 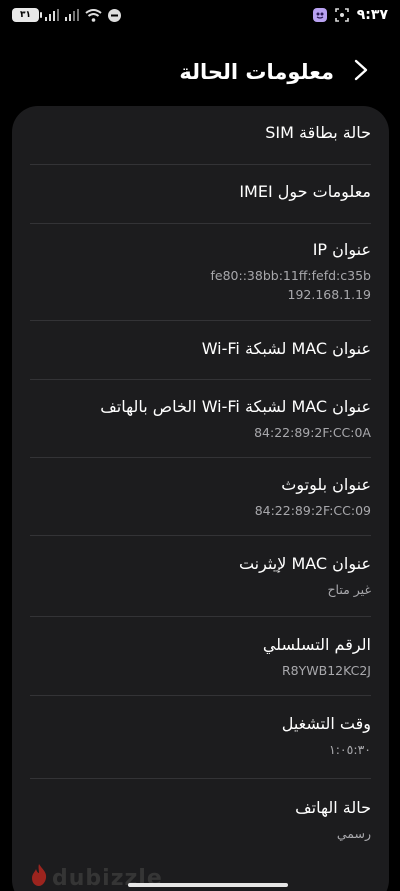 What do you see at coordinates (286, 348) in the screenshot?
I see `list-item-title: عنوان MAC لشبكة Wi-Fi` at bounding box center [286, 348].